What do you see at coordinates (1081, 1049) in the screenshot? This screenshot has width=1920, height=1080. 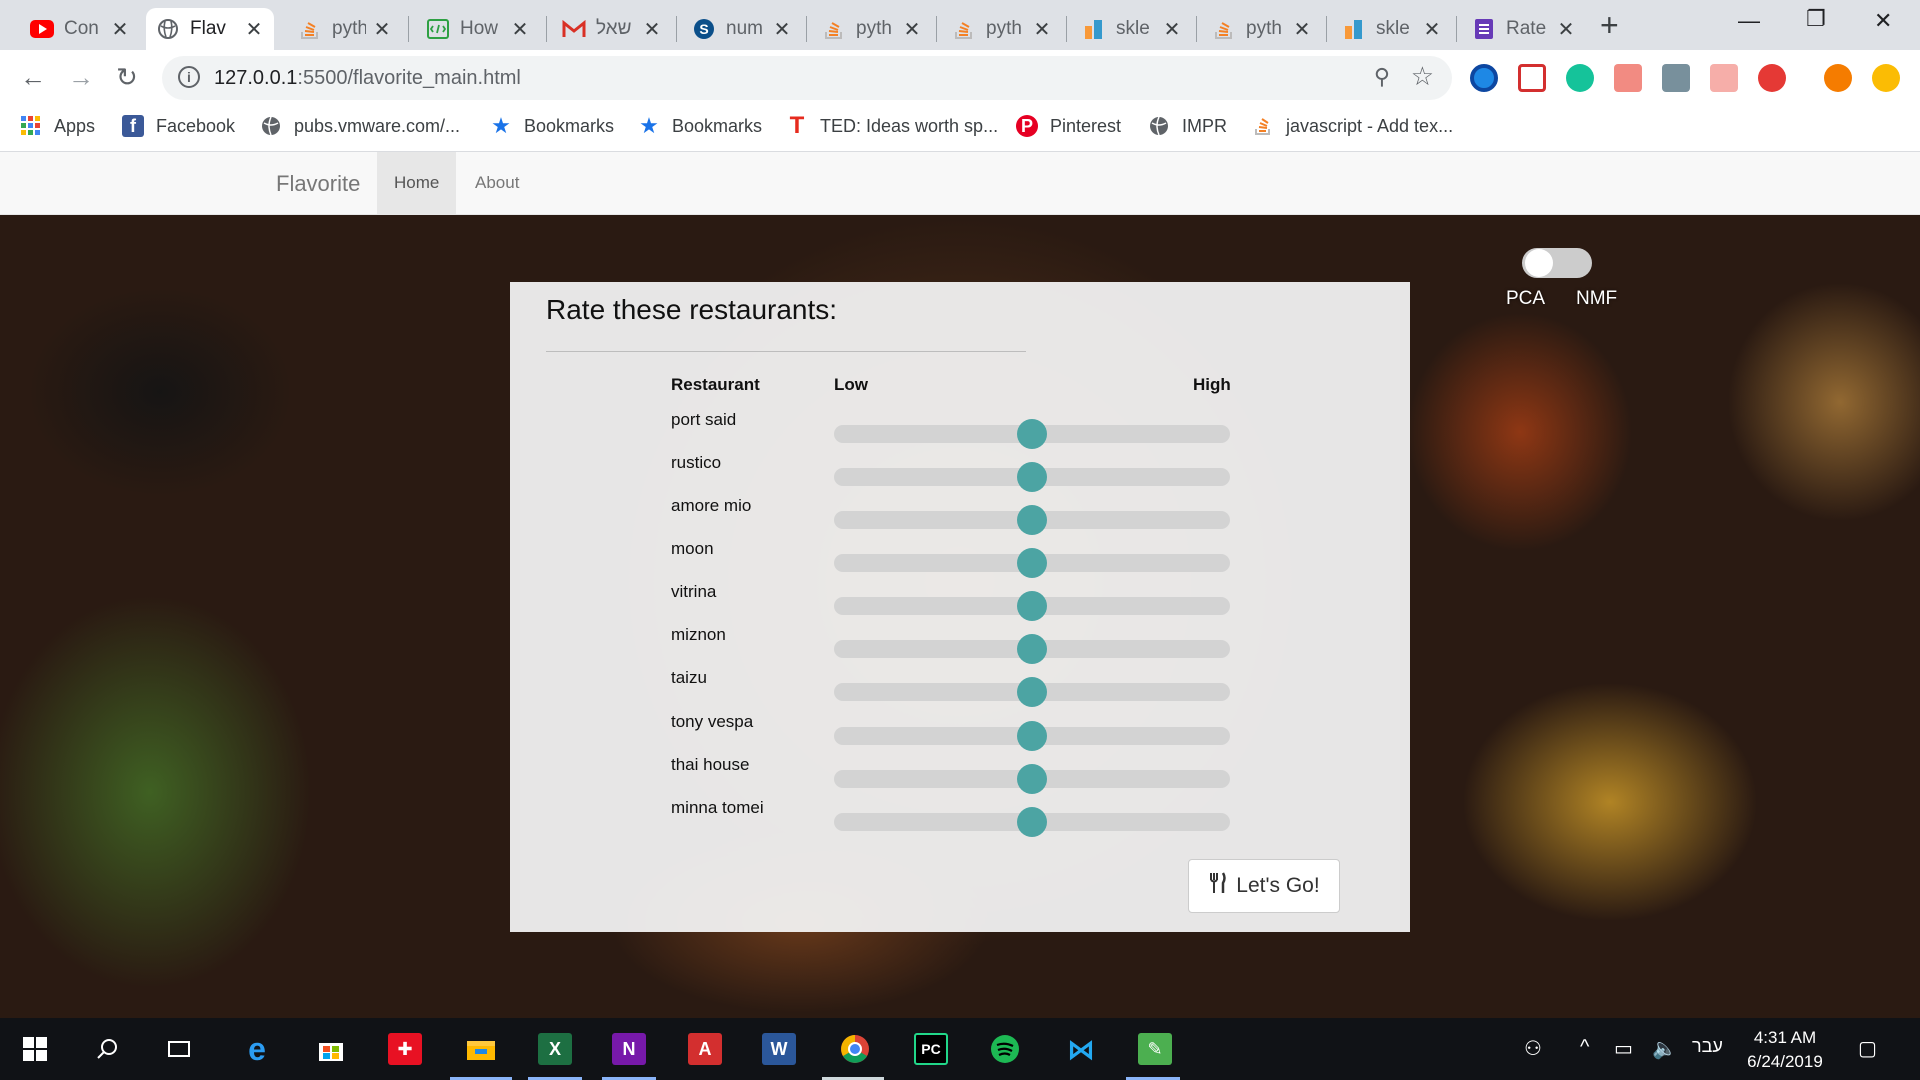 I see `vscode-icon: ⋈` at bounding box center [1081, 1049].